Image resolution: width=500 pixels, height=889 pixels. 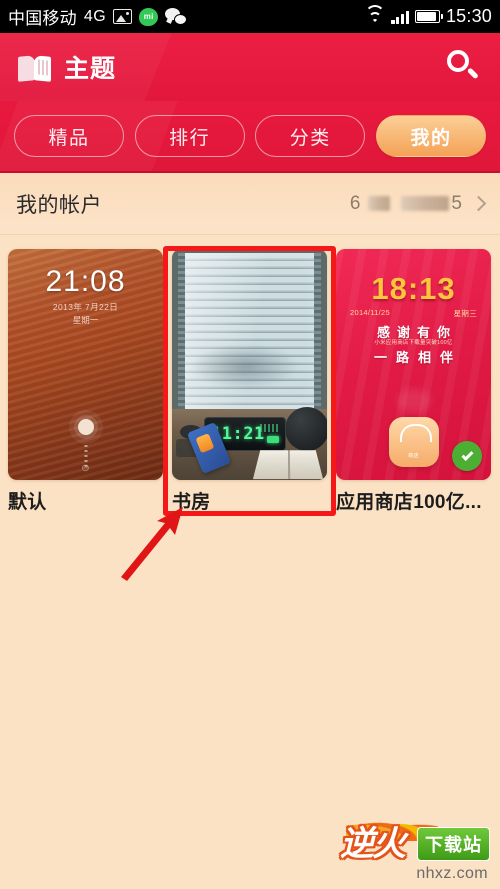 What do you see at coordinates (250, 137) in the screenshot?
I see `tab-bar: 精品 排行 分类 我的` at bounding box center [250, 137].